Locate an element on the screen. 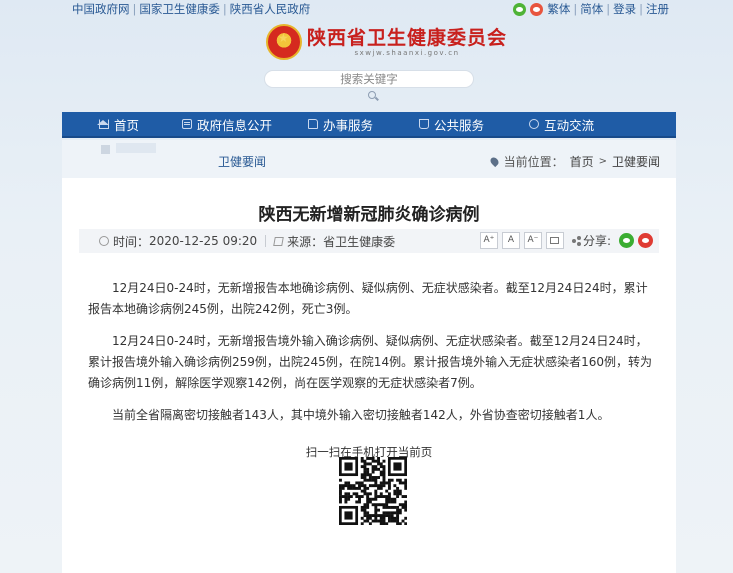 The width and height of the screenshot is (733, 573). breadcrumb-label: 当前位置： is located at coordinates (533, 162).